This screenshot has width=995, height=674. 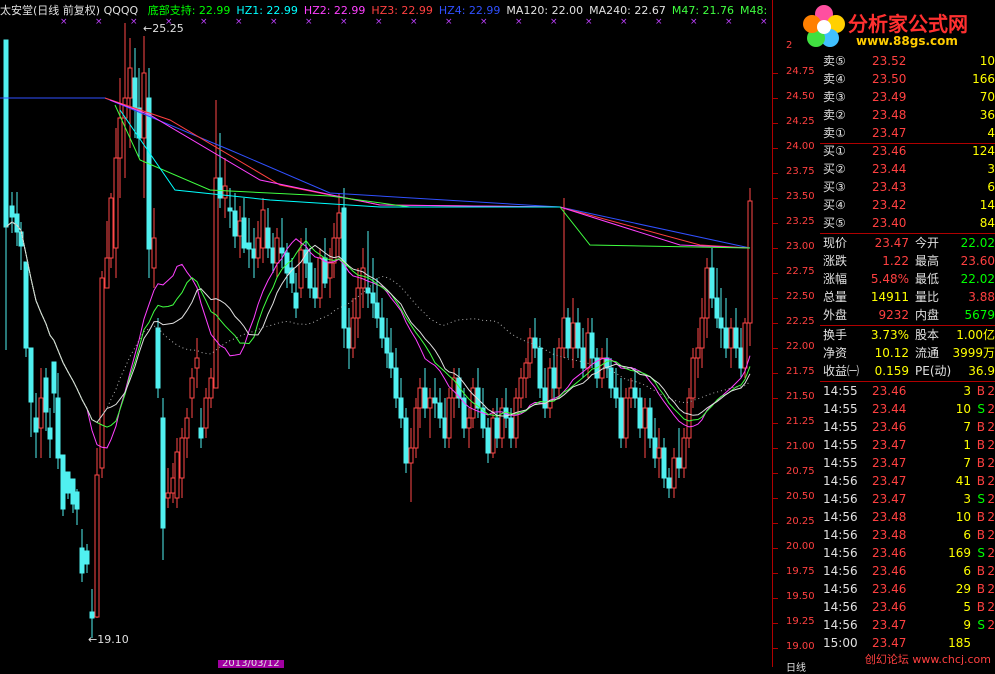 I want to click on quote-value-2: 3.88, so click(x=981, y=297).